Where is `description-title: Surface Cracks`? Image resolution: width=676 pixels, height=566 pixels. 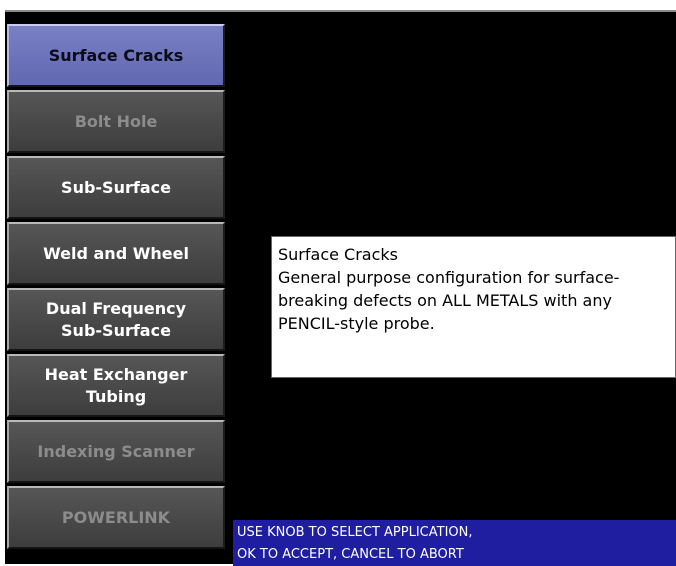
description-title: Surface Cracks is located at coordinates (338, 254).